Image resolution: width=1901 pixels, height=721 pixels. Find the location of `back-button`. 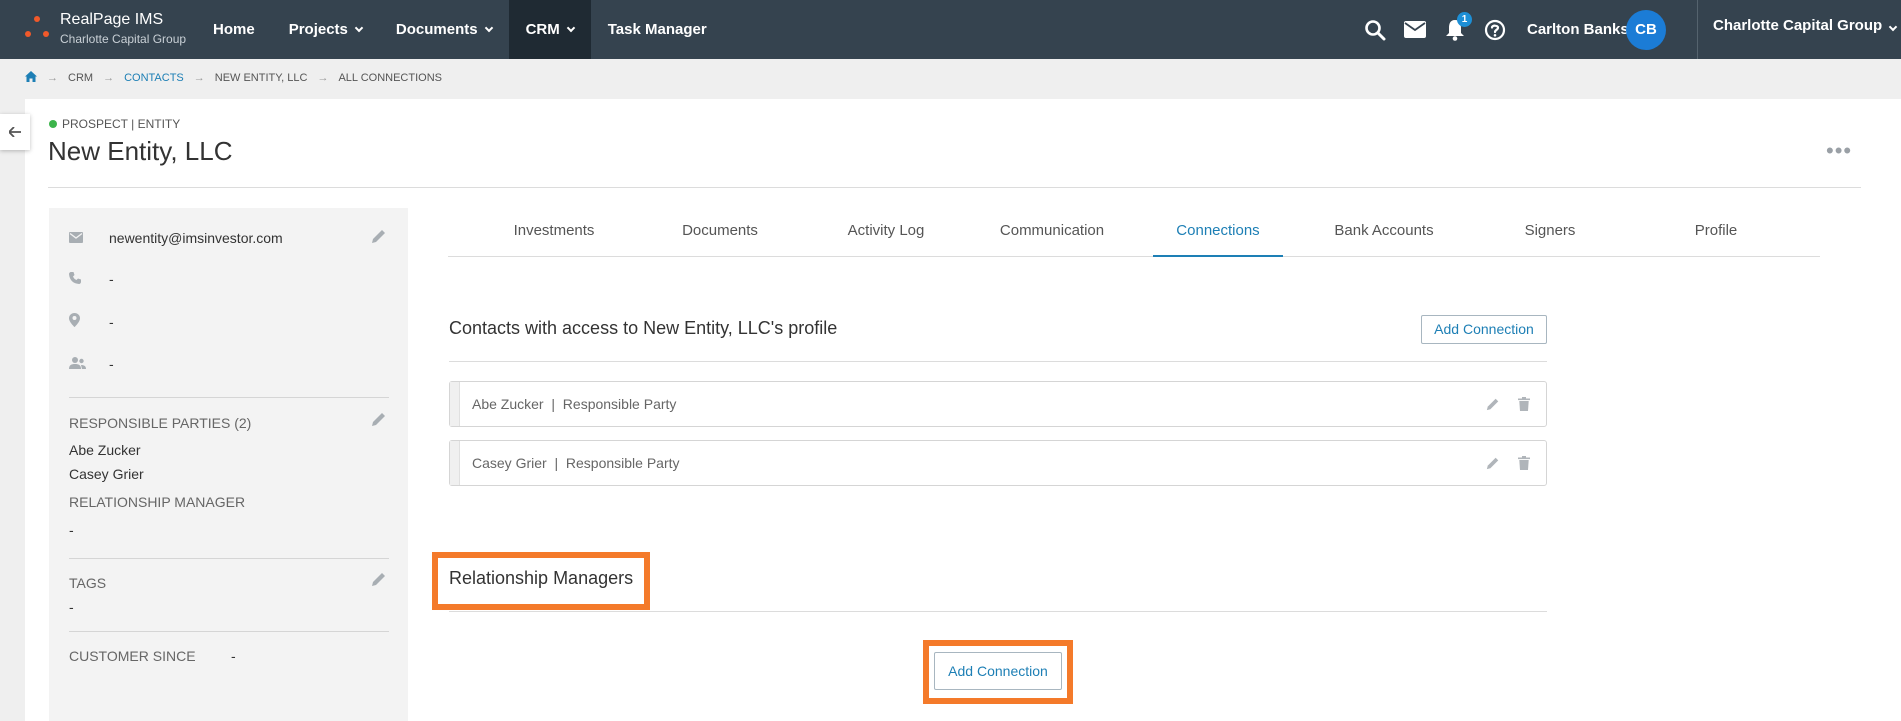

back-button is located at coordinates (15, 132).